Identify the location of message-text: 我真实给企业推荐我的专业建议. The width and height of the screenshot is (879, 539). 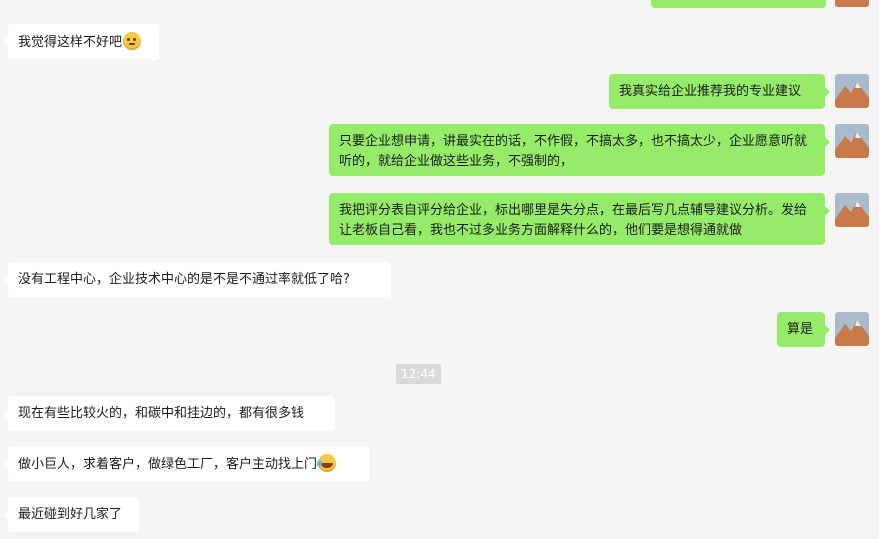
(710, 91).